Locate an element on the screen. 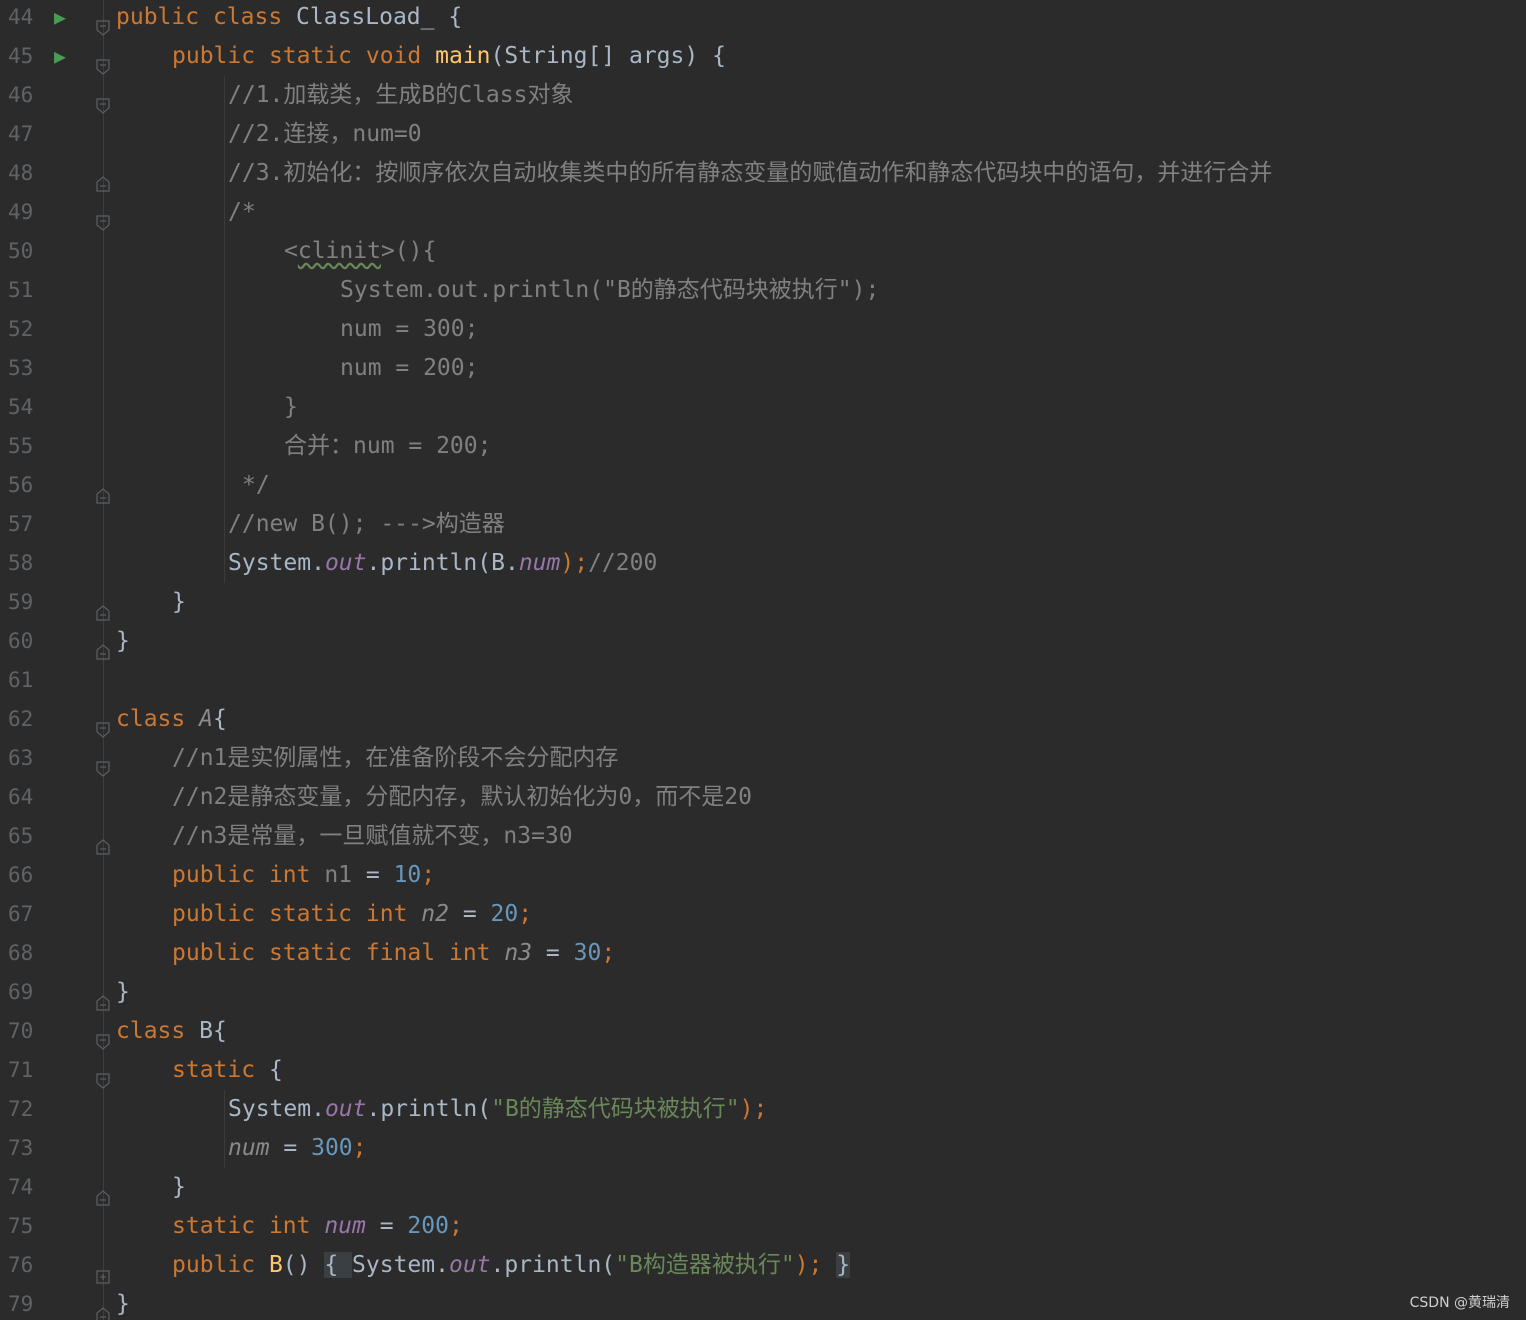 The height and width of the screenshot is (1320, 1526). code-line: 61 is located at coordinates (763, 680).